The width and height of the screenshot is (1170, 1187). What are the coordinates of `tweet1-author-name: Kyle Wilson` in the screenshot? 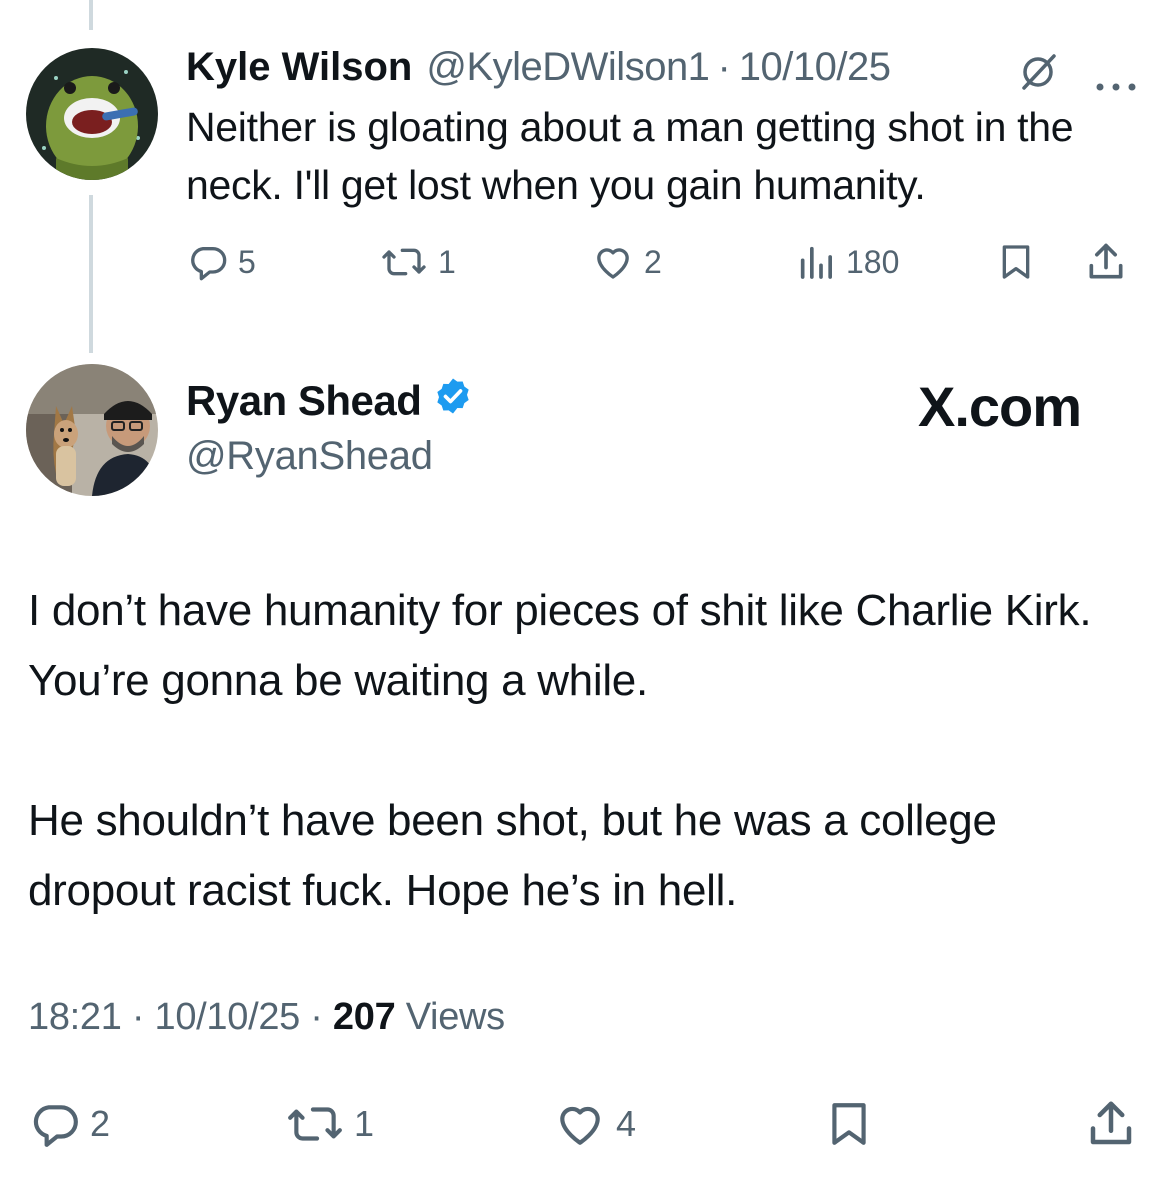 It's located at (299, 67).